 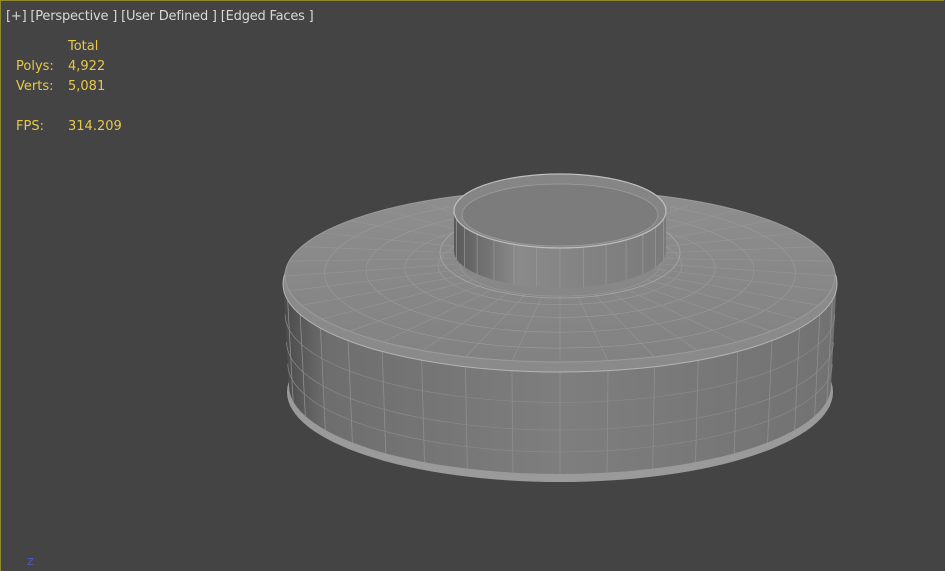 I want to click on axis-tripod-z: Z, so click(x=30, y=562).